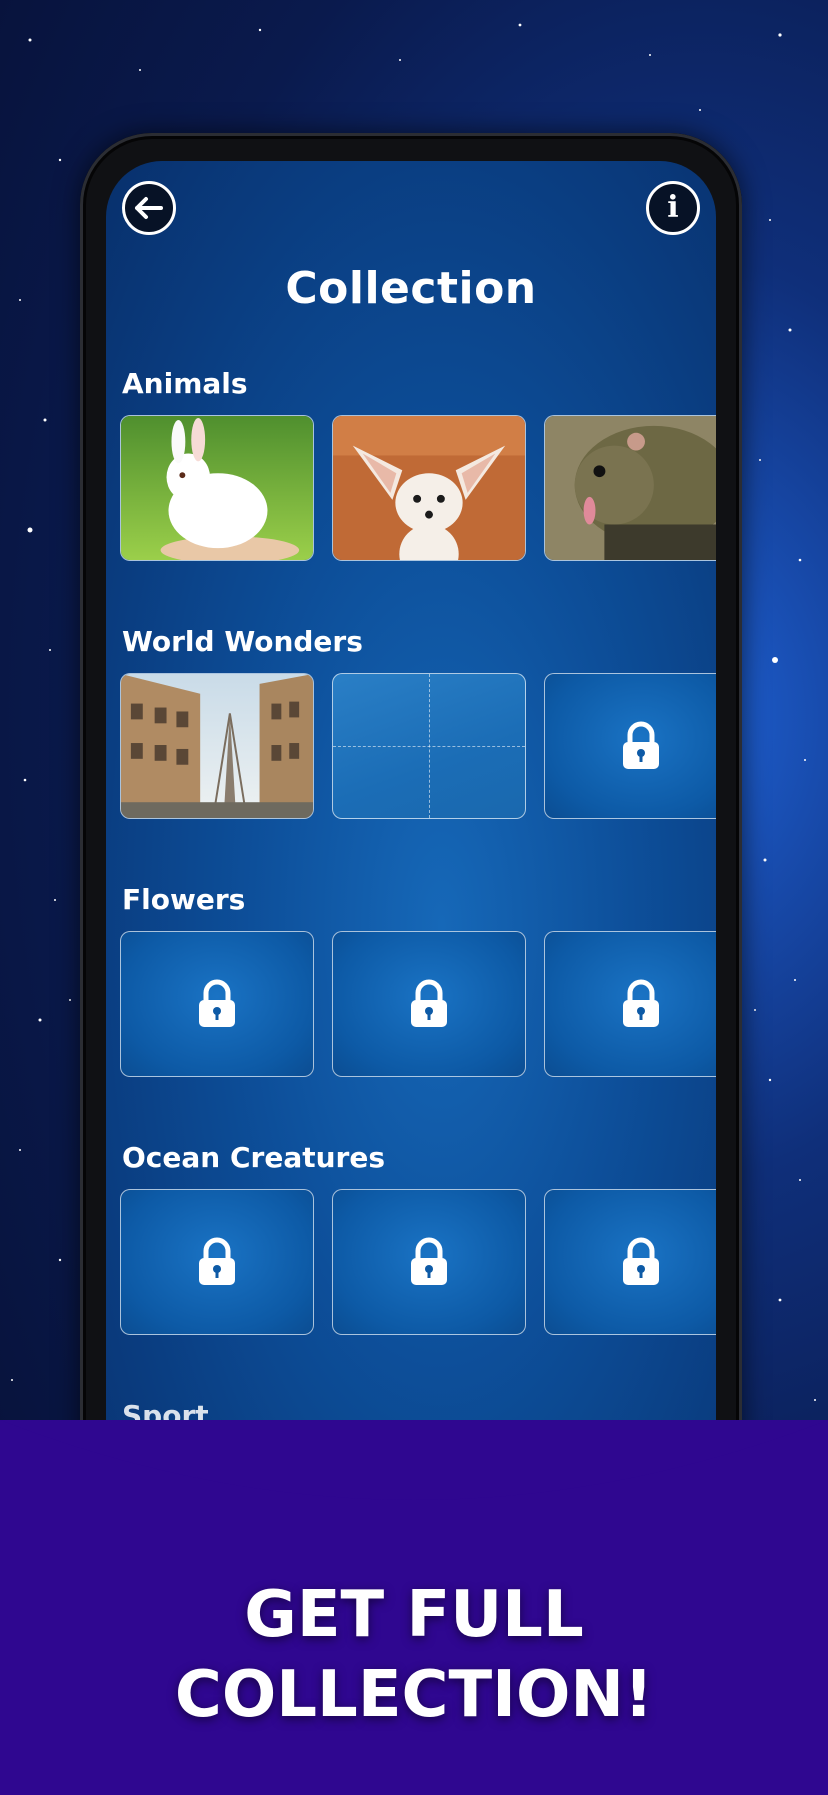 This screenshot has height=1795, width=828. I want to click on promo-headline-line2: COLLECTION!, so click(414, 1695).